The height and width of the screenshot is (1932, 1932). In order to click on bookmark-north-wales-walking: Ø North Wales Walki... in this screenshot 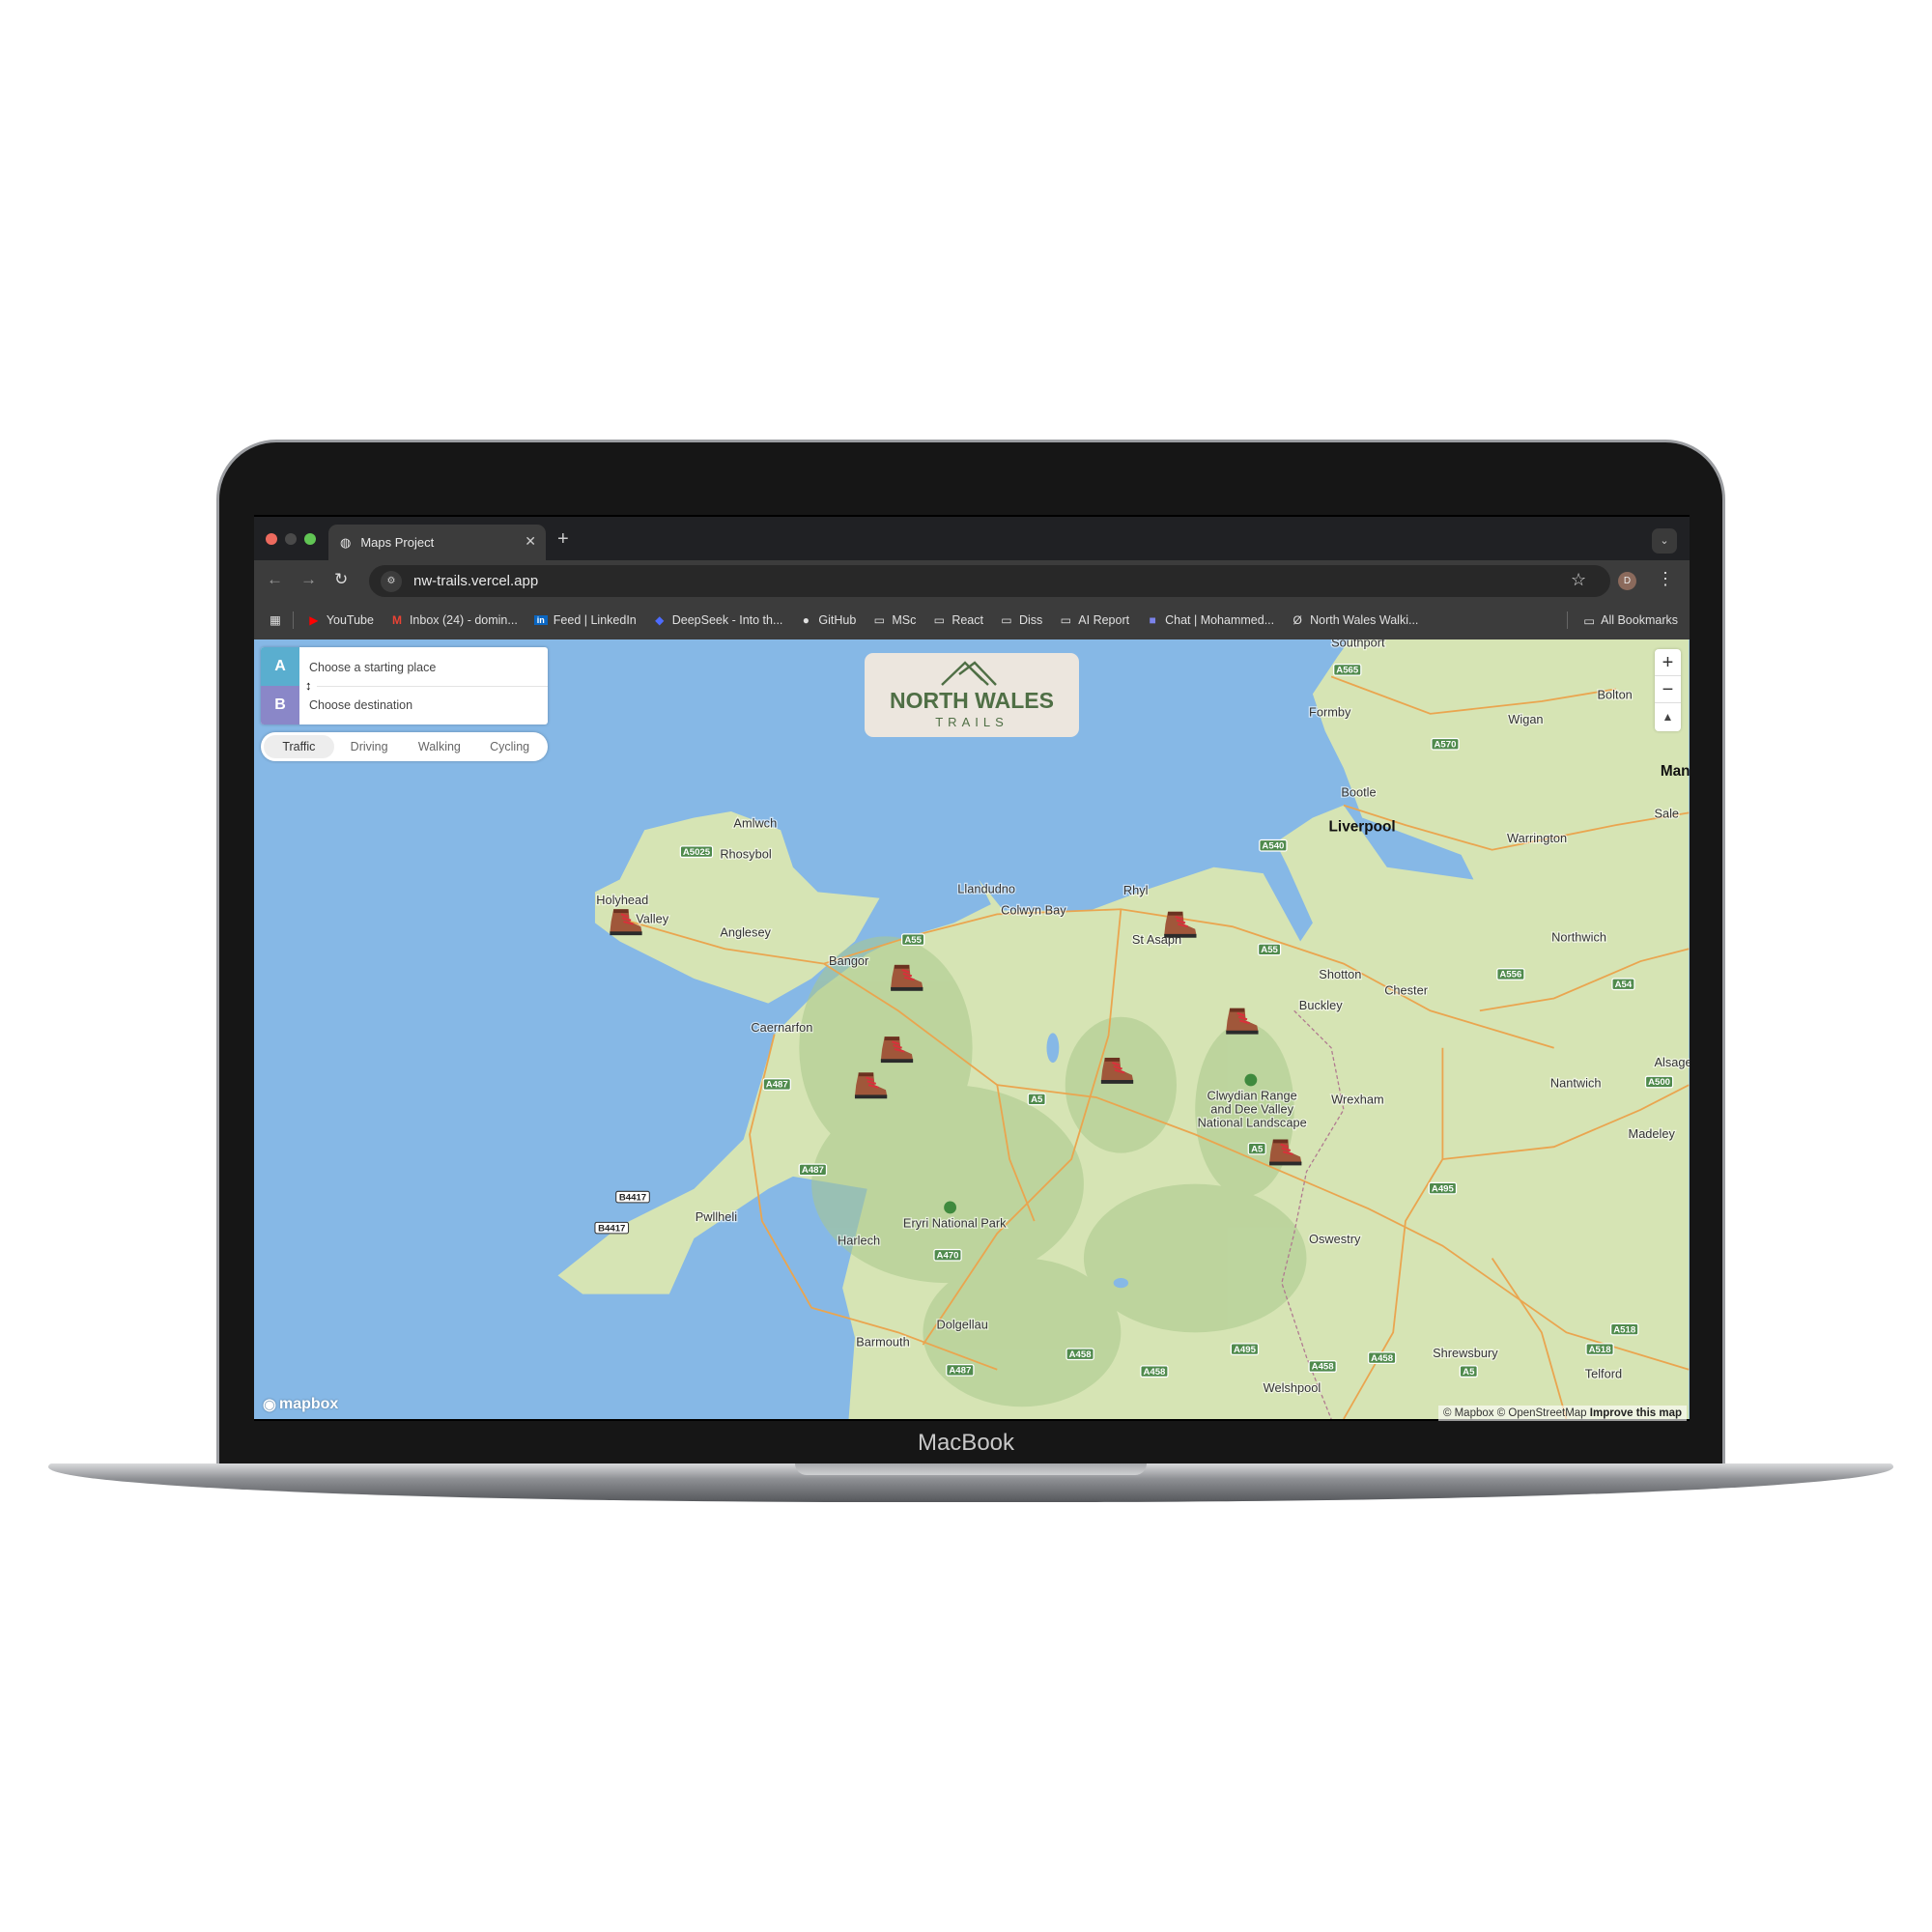, I will do `click(1354, 620)`.